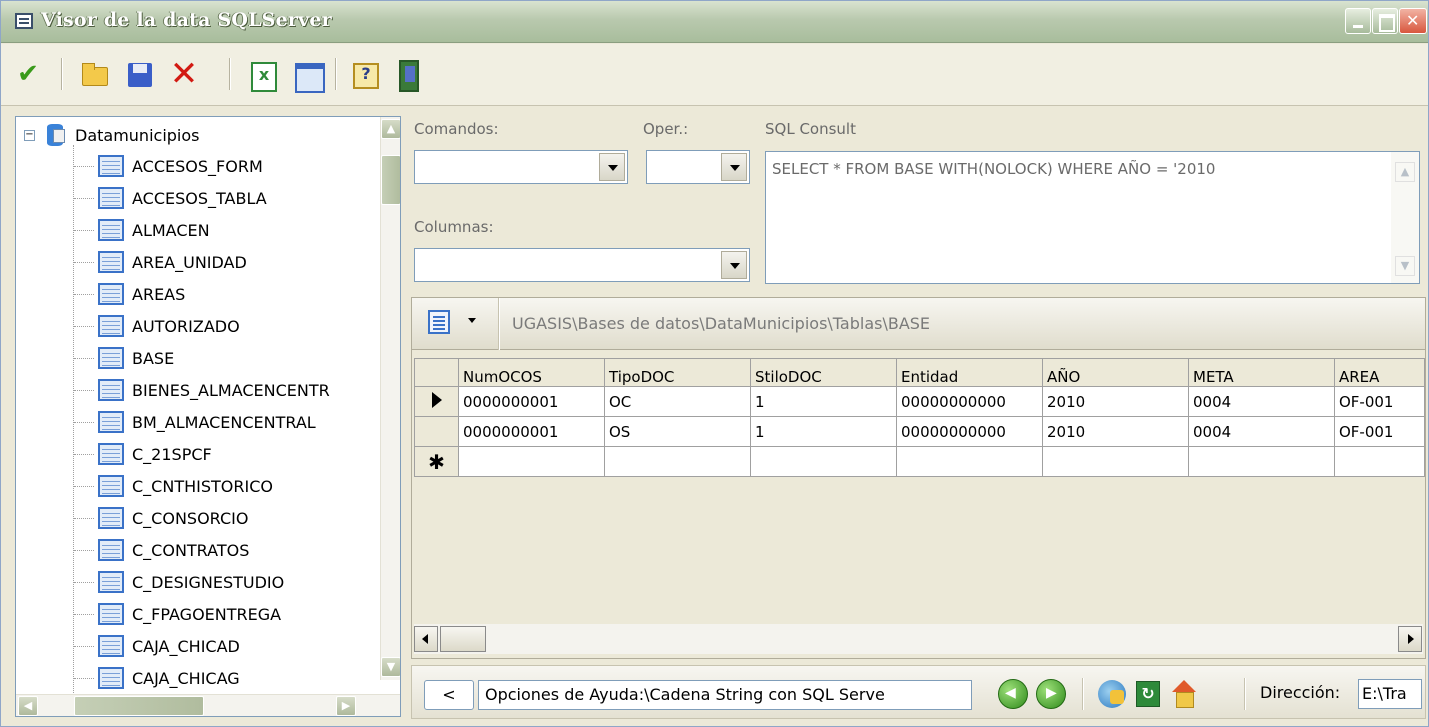 The width and height of the screenshot is (1429, 727). Describe the element at coordinates (1261, 372) in the screenshot. I see `column-header: META` at that location.